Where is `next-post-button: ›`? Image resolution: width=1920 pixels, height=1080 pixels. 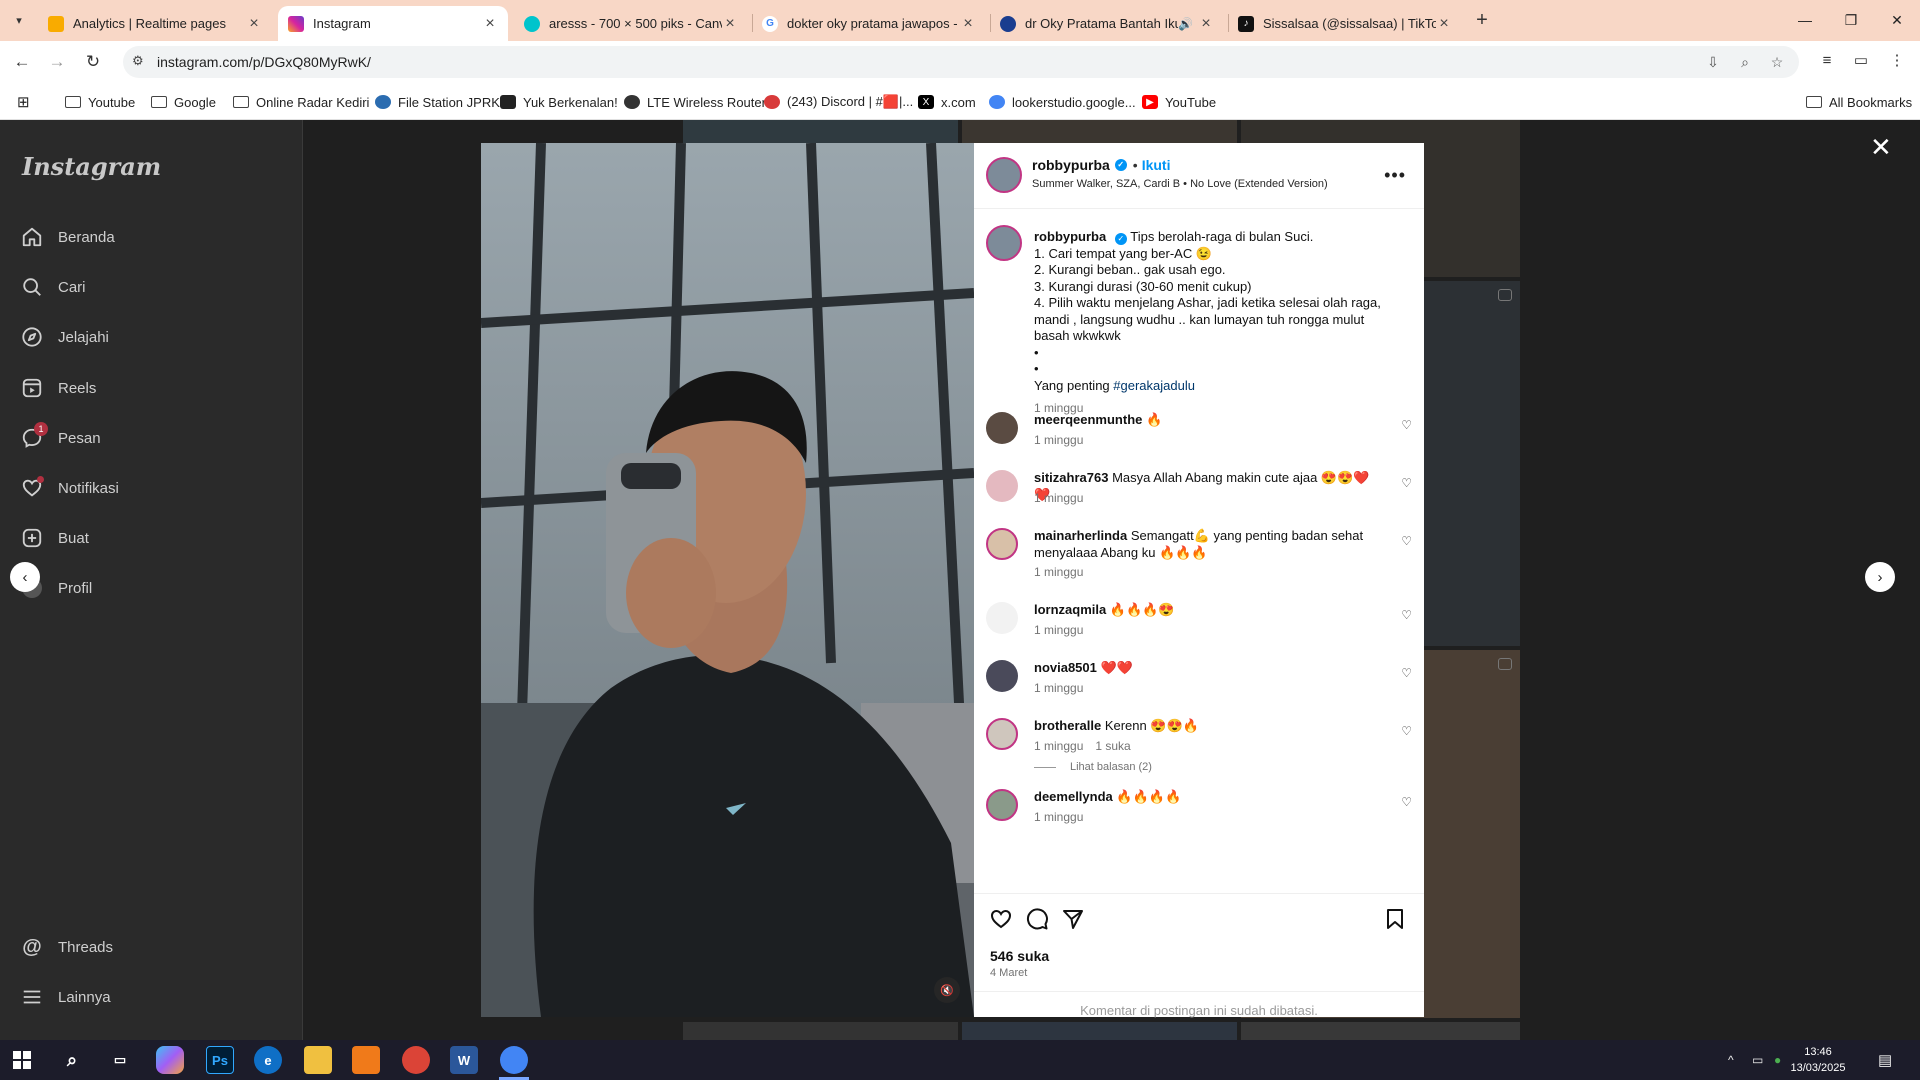
next-post-button: › is located at coordinates (1880, 577).